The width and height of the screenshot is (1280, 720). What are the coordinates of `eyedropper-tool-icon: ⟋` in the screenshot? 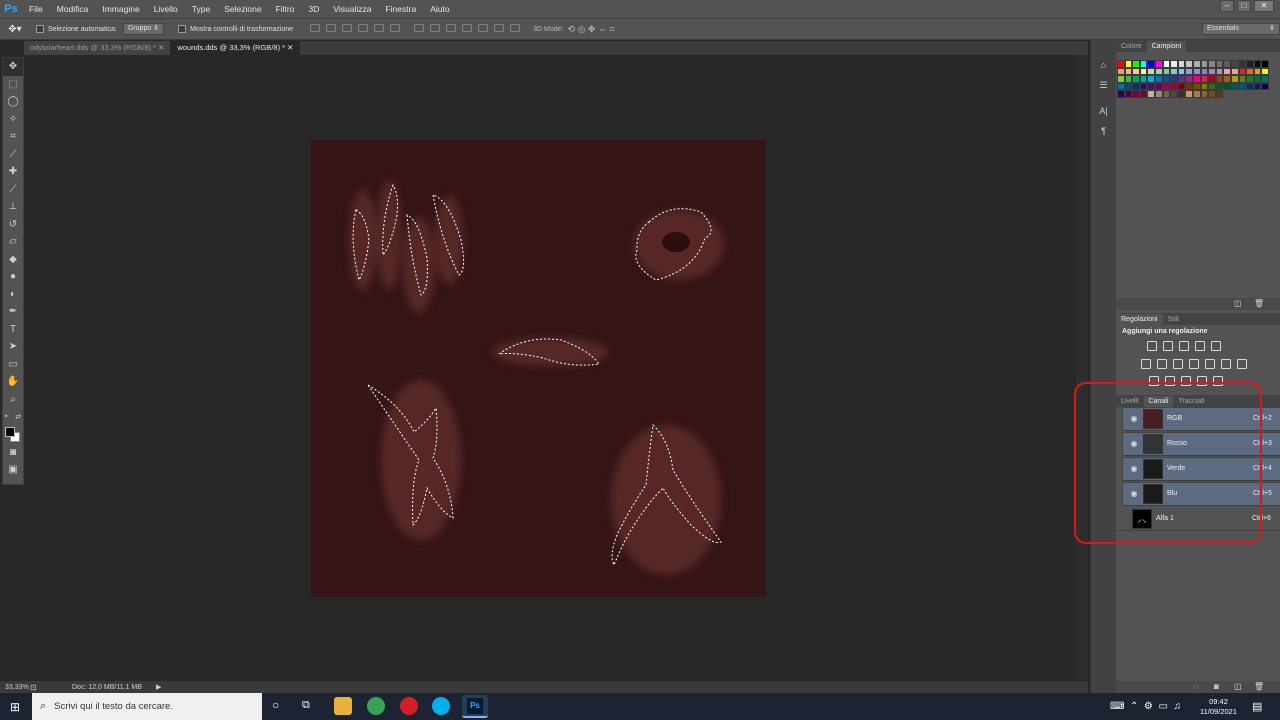 It's located at (13, 155).